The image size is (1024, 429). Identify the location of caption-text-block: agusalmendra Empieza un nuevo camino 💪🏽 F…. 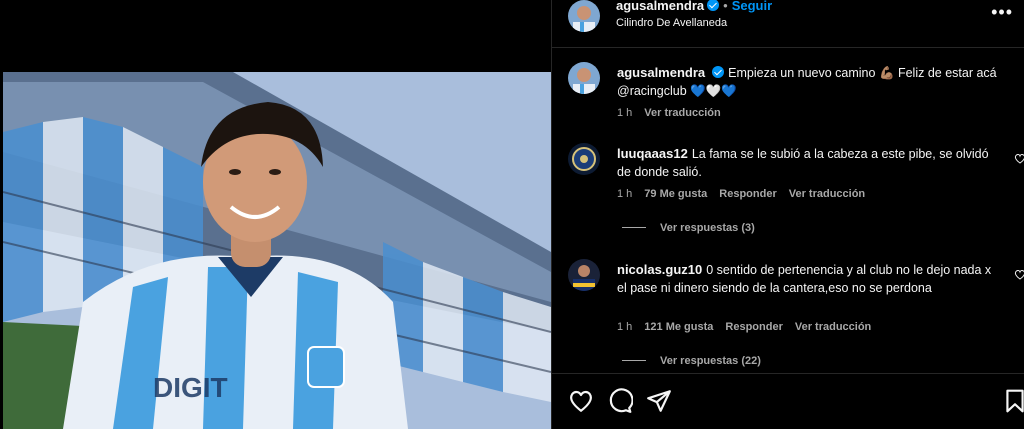
(809, 82).